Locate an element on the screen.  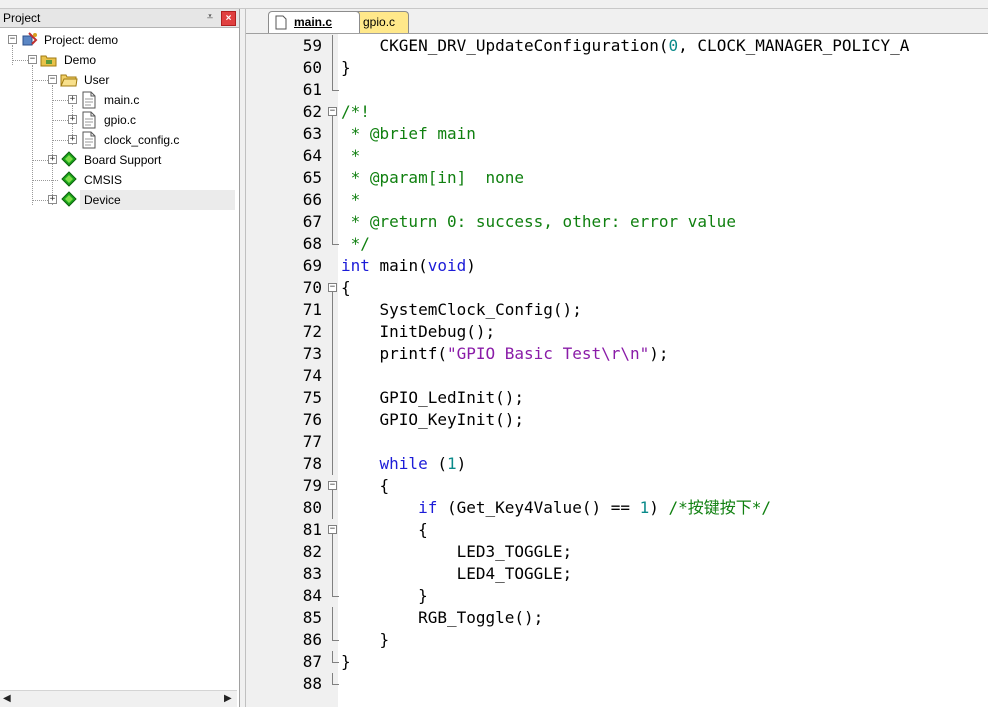
code-line: 80 if (Get_Key4Value() == 1) /*按键按下*/ is located at coordinates (617, 508).